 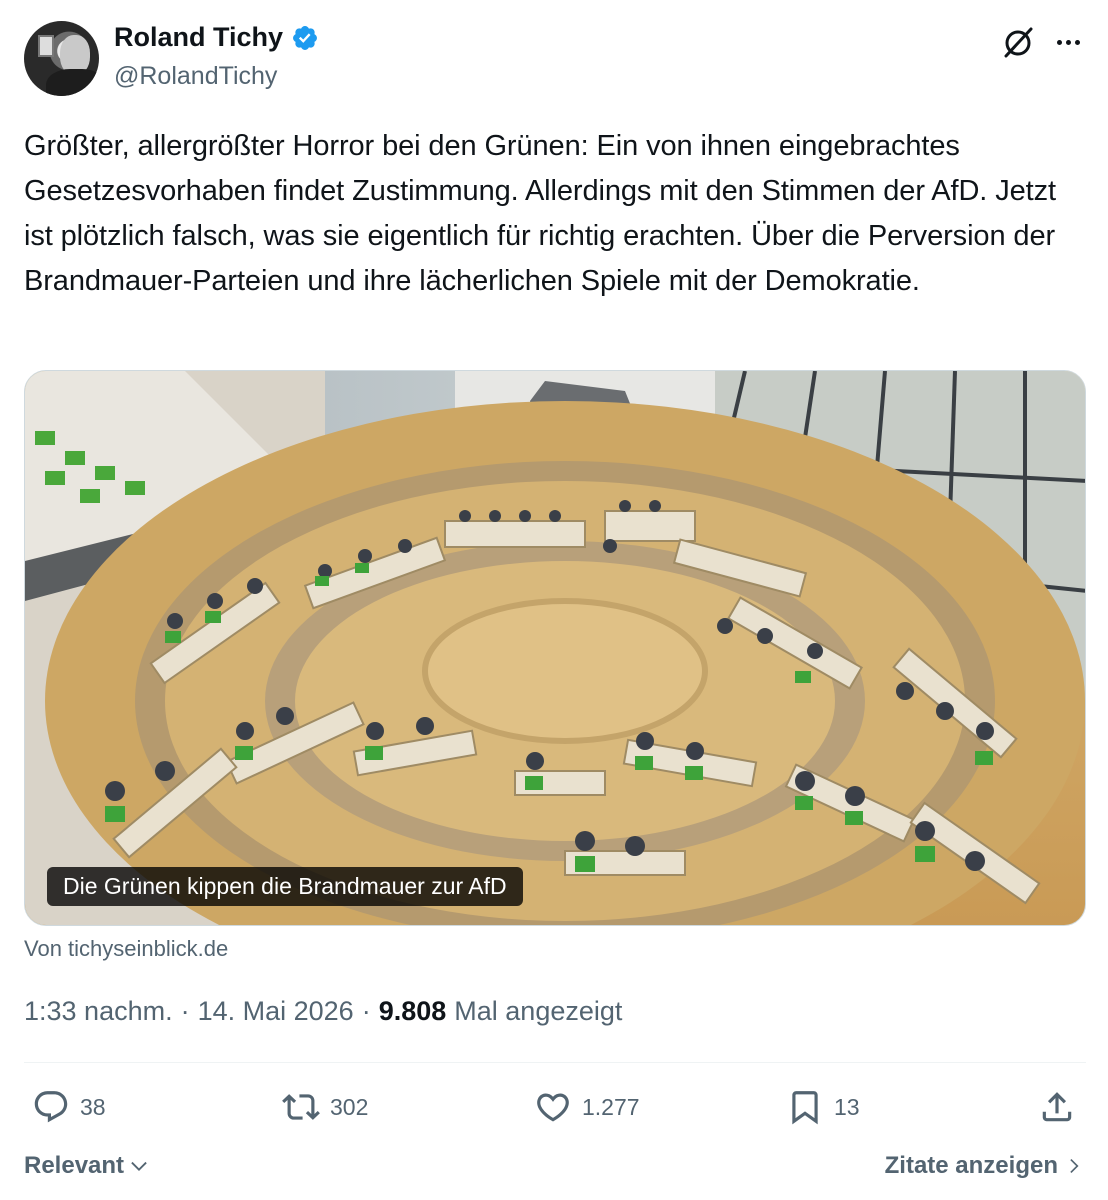 What do you see at coordinates (301, 1107) in the screenshot?
I see `repost-icon` at bounding box center [301, 1107].